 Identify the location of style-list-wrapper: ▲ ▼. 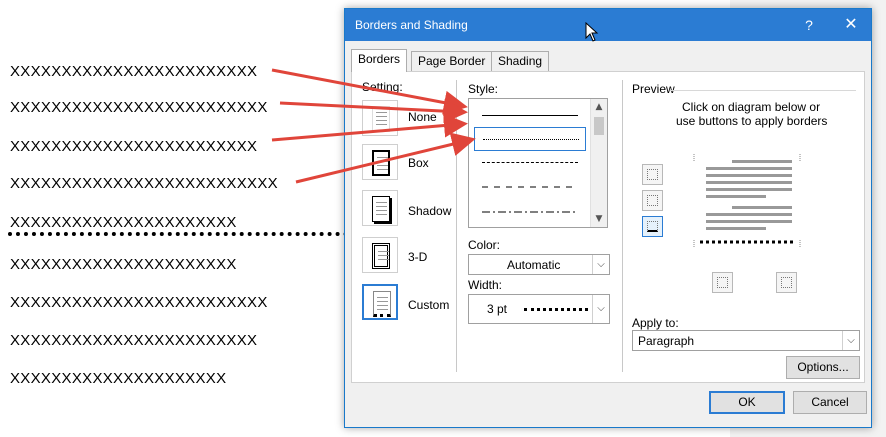
(538, 163).